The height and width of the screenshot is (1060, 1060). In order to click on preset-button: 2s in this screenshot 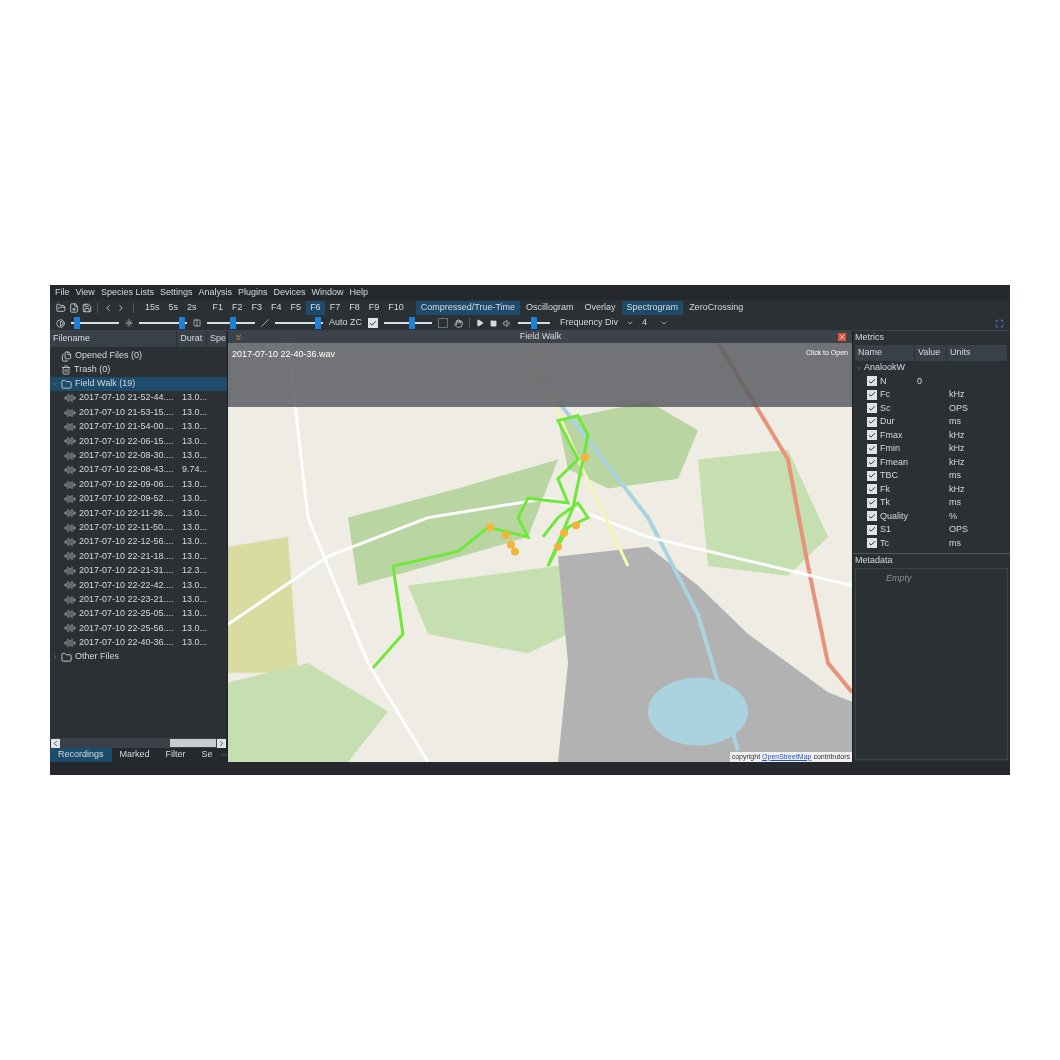, I will do `click(192, 308)`.